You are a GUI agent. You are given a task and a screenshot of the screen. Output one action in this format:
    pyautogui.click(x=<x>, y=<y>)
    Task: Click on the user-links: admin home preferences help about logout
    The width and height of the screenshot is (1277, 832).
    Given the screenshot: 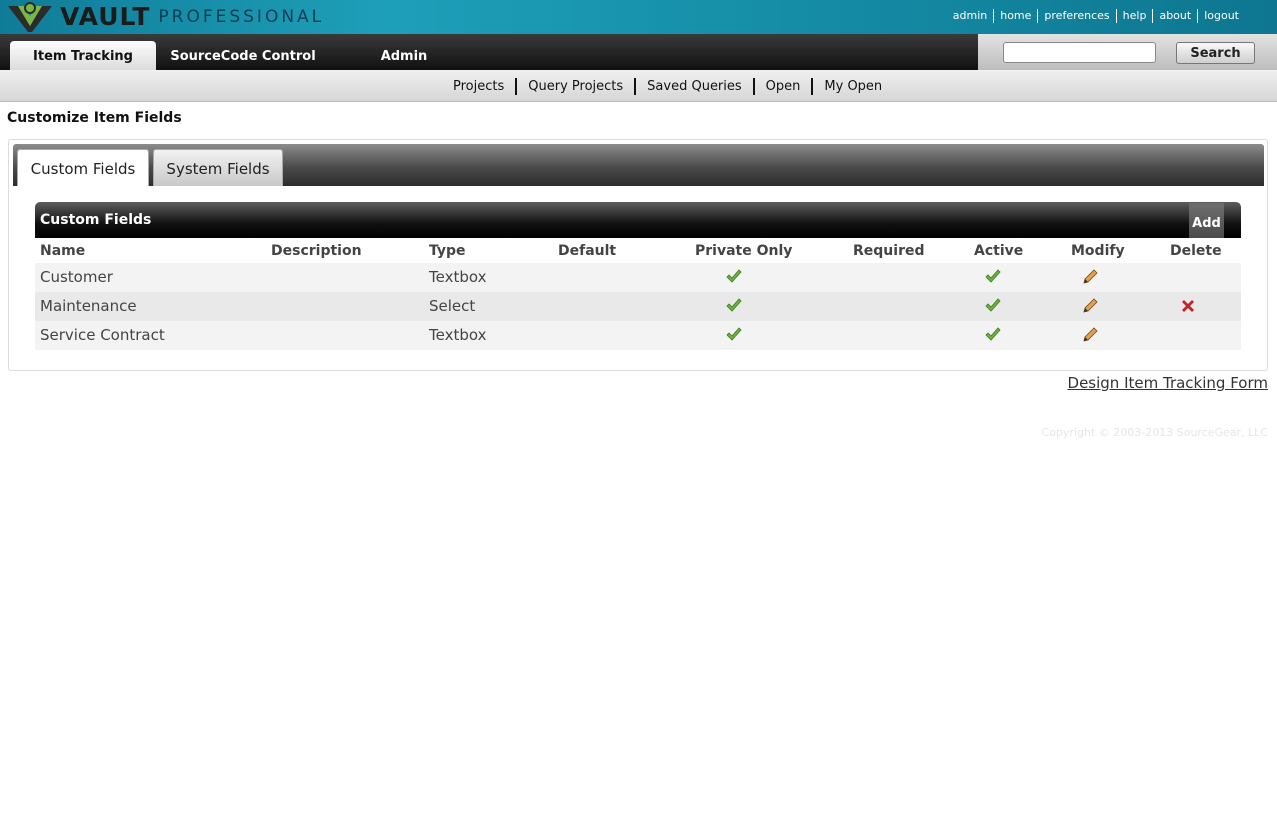 What is the action you would take?
    pyautogui.click(x=1096, y=16)
    